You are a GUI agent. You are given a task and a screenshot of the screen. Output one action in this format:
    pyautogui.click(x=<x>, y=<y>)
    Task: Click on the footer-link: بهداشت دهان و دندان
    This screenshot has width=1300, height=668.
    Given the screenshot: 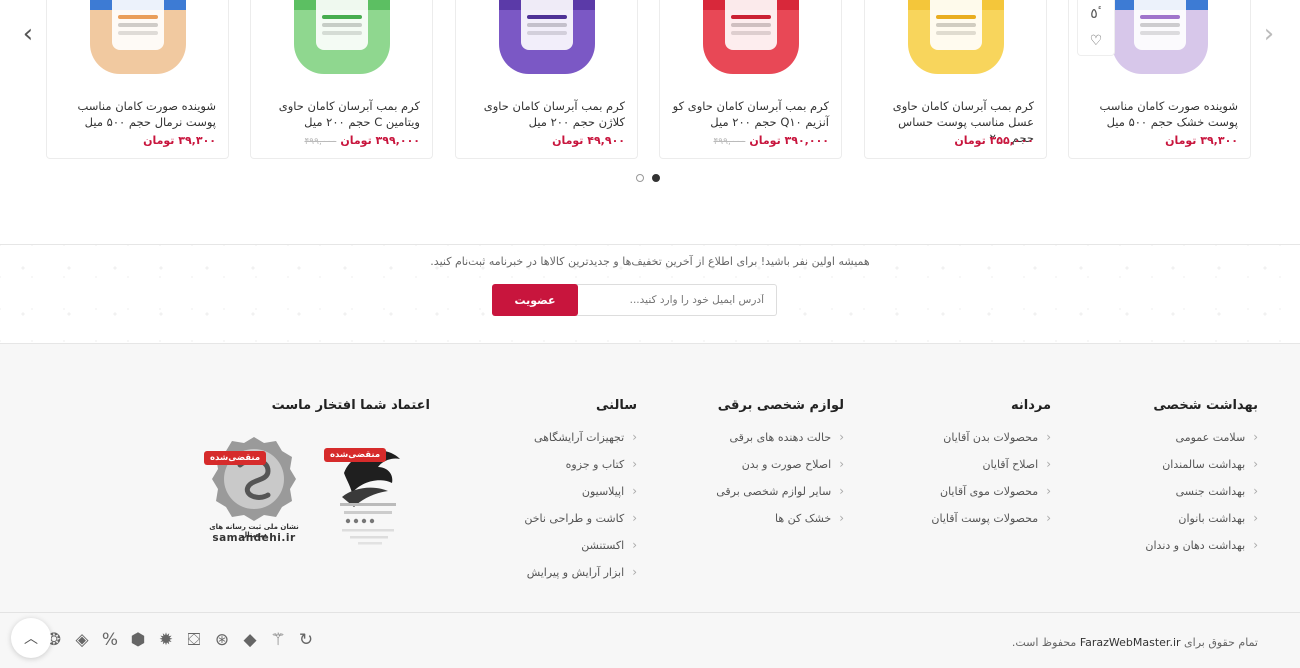 What is the action you would take?
    pyautogui.click(x=1201, y=550)
    